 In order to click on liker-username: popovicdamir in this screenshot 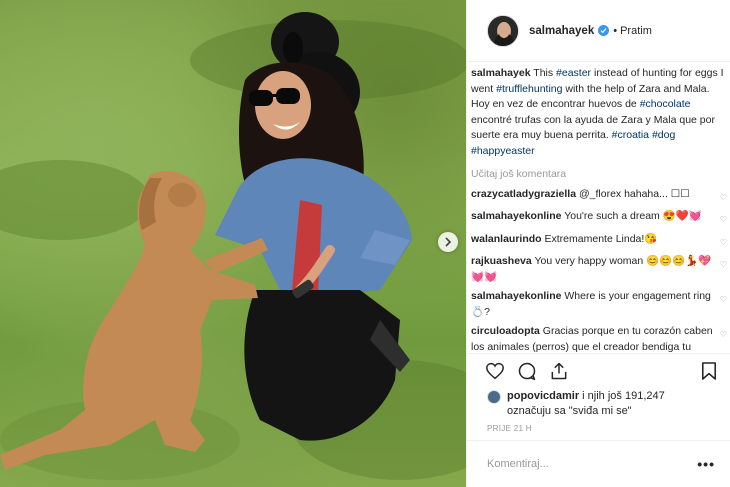, I will do `click(543, 396)`.